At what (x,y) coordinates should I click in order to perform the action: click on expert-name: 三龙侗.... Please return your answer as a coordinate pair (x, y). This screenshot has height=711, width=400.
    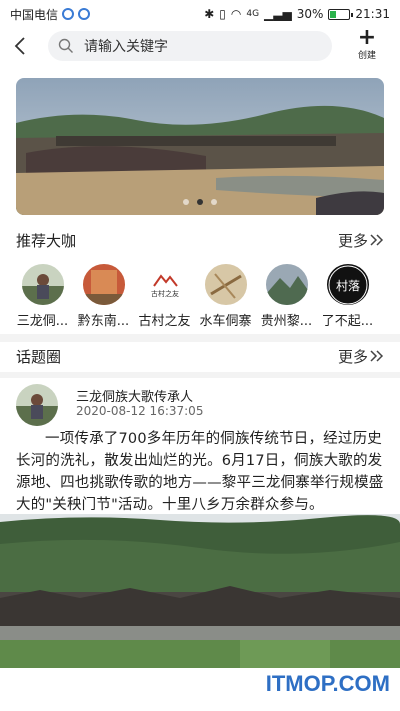
    Looking at the image, I should click on (42, 320).